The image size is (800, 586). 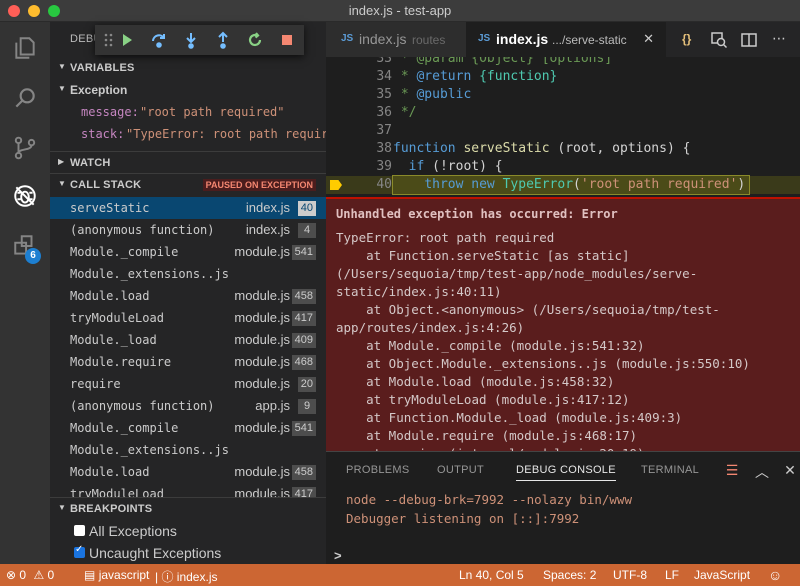 What do you see at coordinates (400, 10) in the screenshot?
I see `window-title: index.js - test-app` at bounding box center [400, 10].